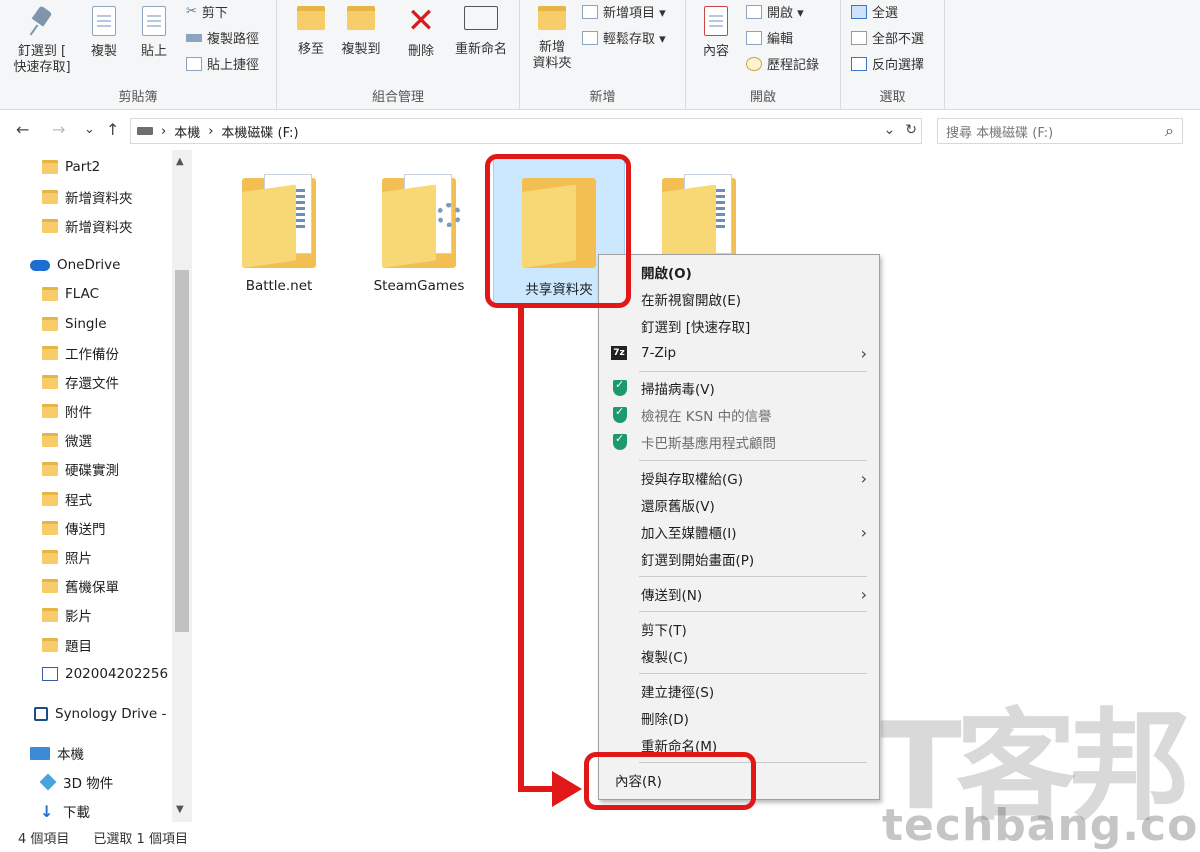 The height and width of the screenshot is (852, 1200). I want to click on menu-item-create-shortcut: 建立捷徑(S), so click(739, 691).